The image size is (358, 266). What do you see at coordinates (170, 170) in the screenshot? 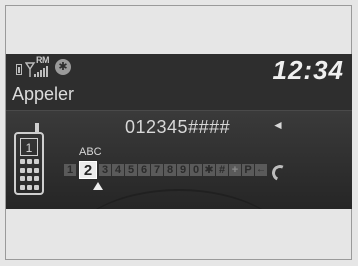
I see `dial-key-8: 8` at bounding box center [170, 170].